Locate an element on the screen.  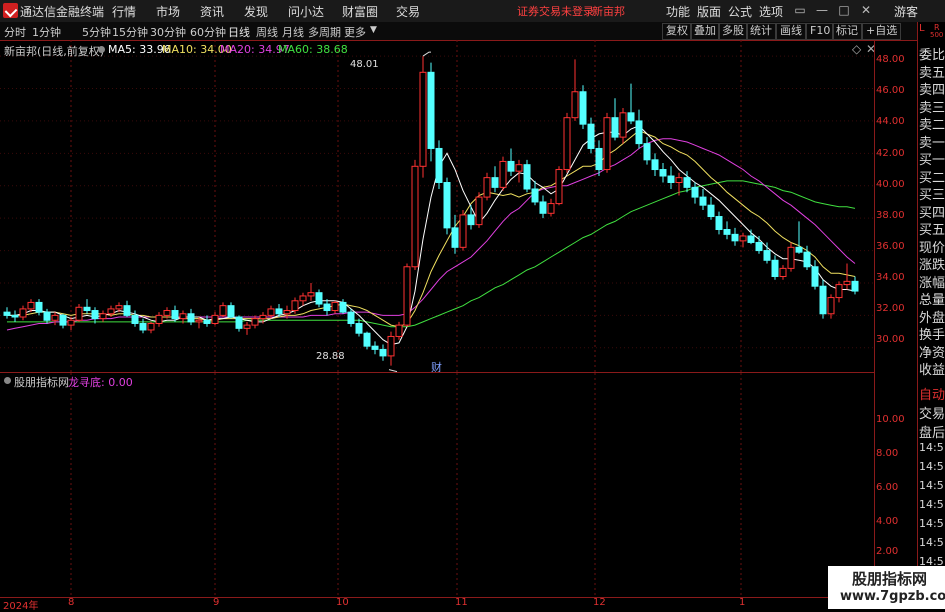
add-watchlist-button: +自选 is located at coordinates (882, 31).